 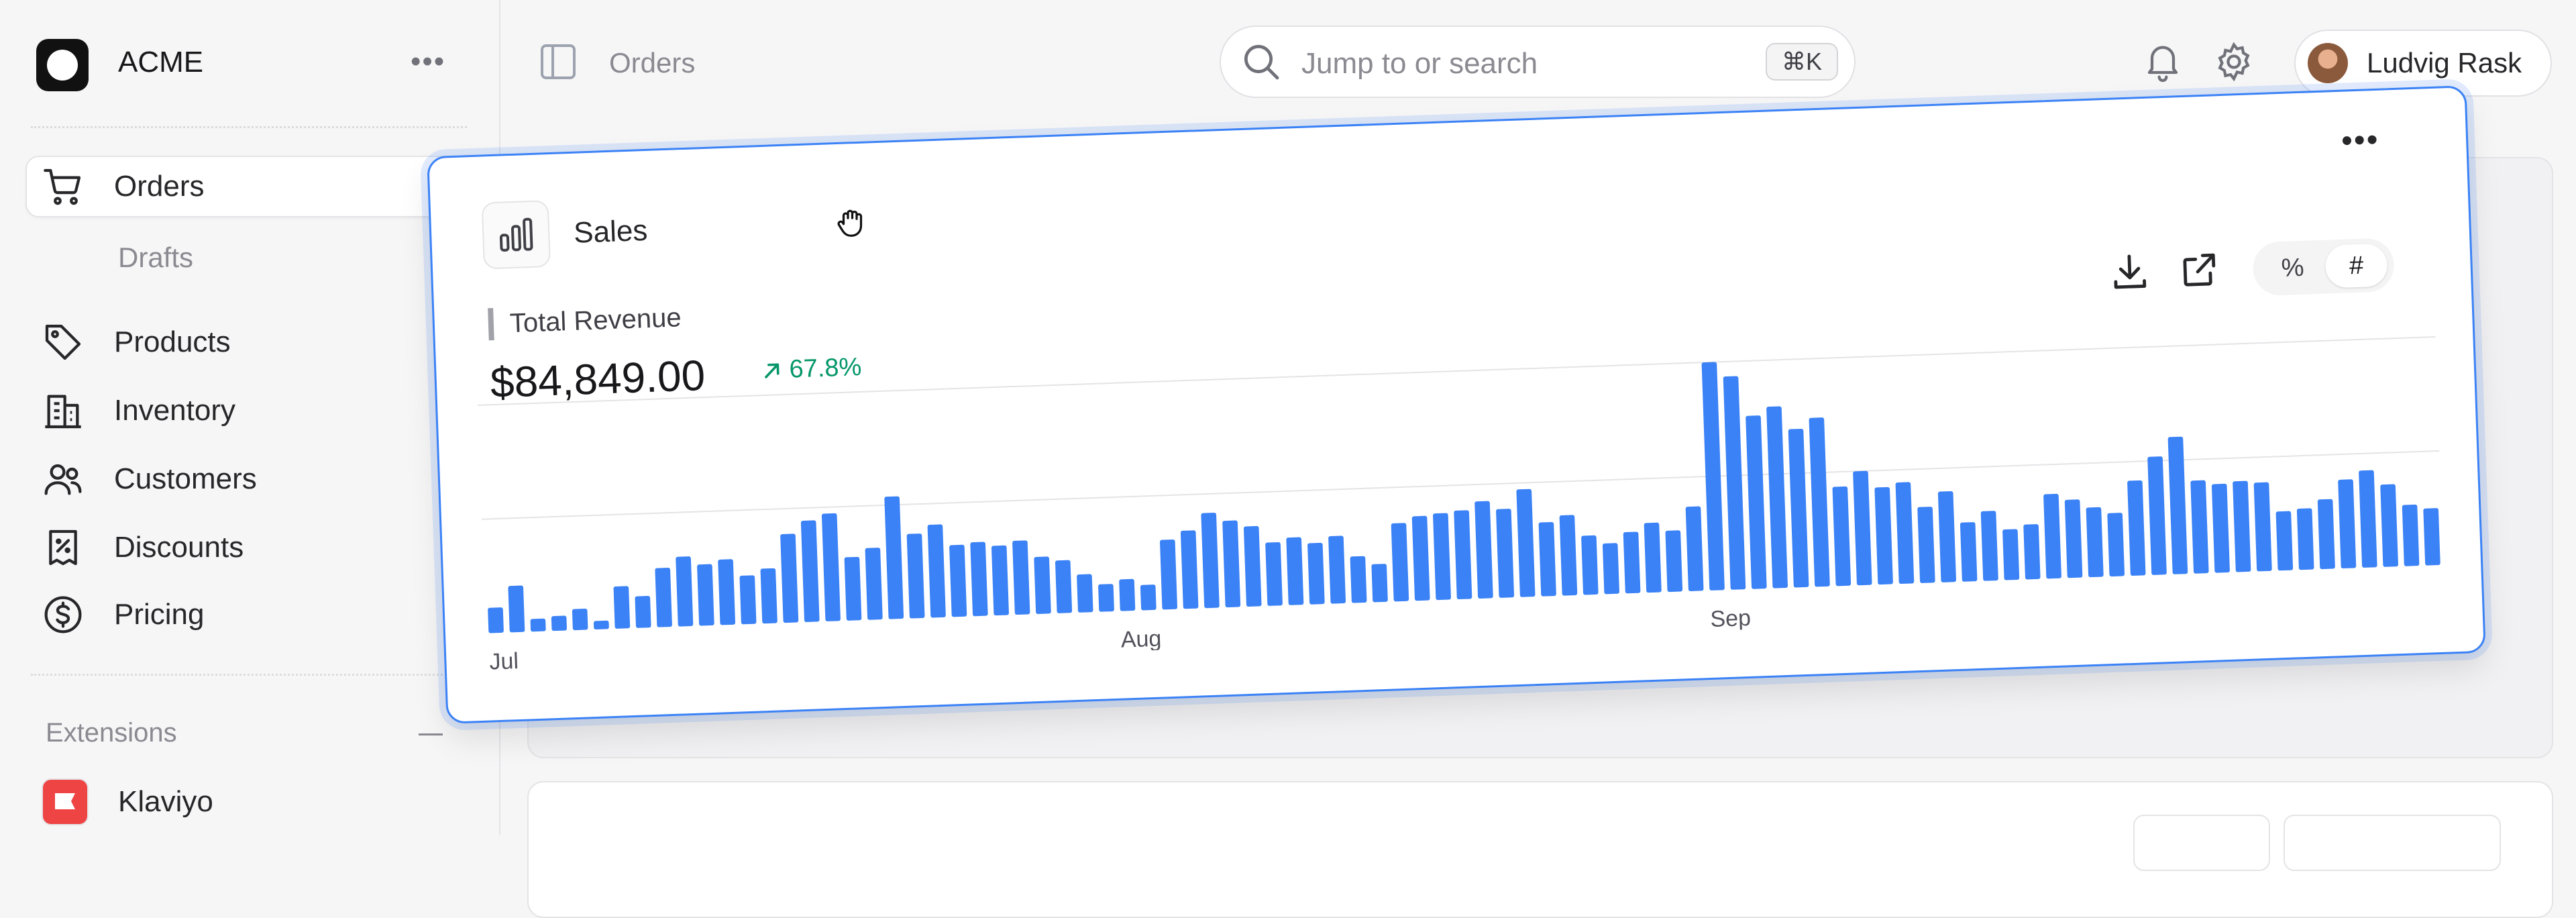 What do you see at coordinates (2201, 843) in the screenshot?
I see `content-button` at bounding box center [2201, 843].